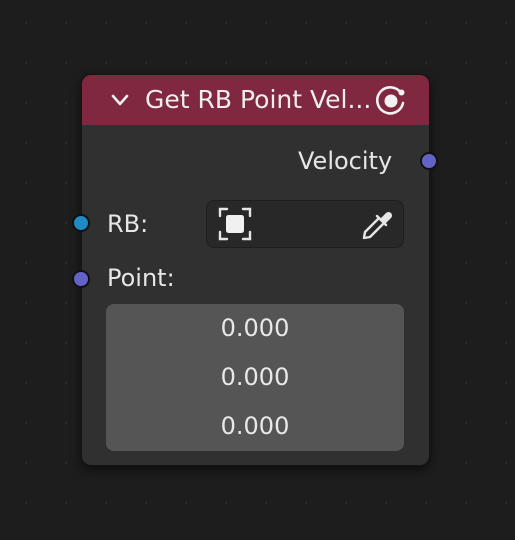  I want to click on point-x-field: 0.000, so click(255, 328).